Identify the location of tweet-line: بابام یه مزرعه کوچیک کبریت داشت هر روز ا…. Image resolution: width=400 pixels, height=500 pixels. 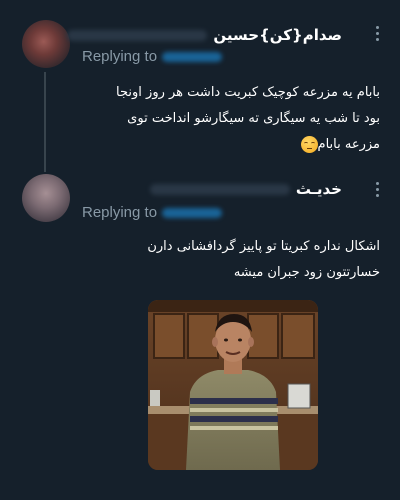
(248, 92).